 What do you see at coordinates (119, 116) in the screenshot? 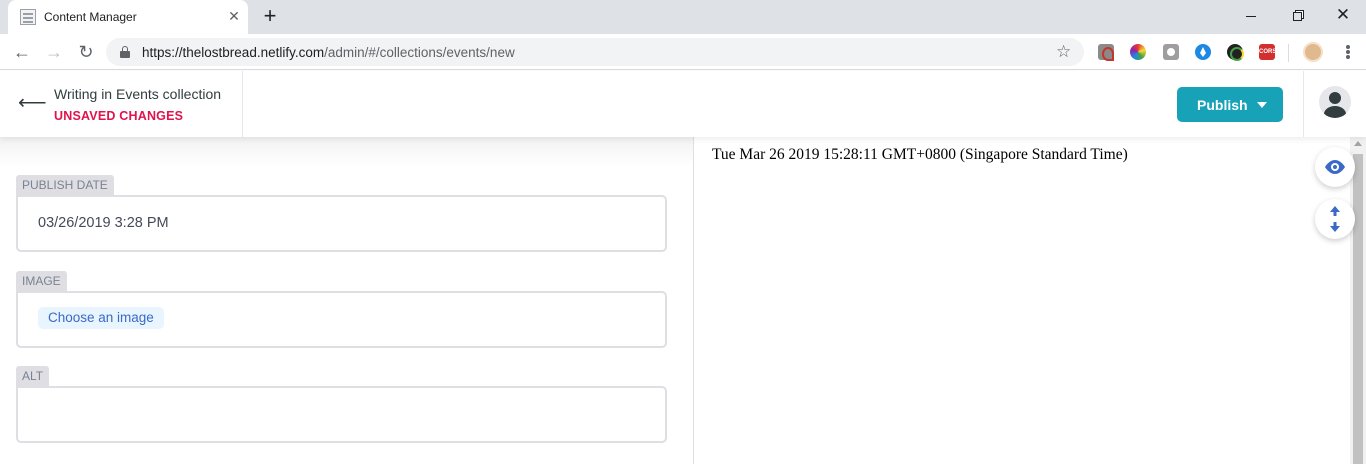
I see `unsaved-status: UNSAVED CHANGES` at bounding box center [119, 116].